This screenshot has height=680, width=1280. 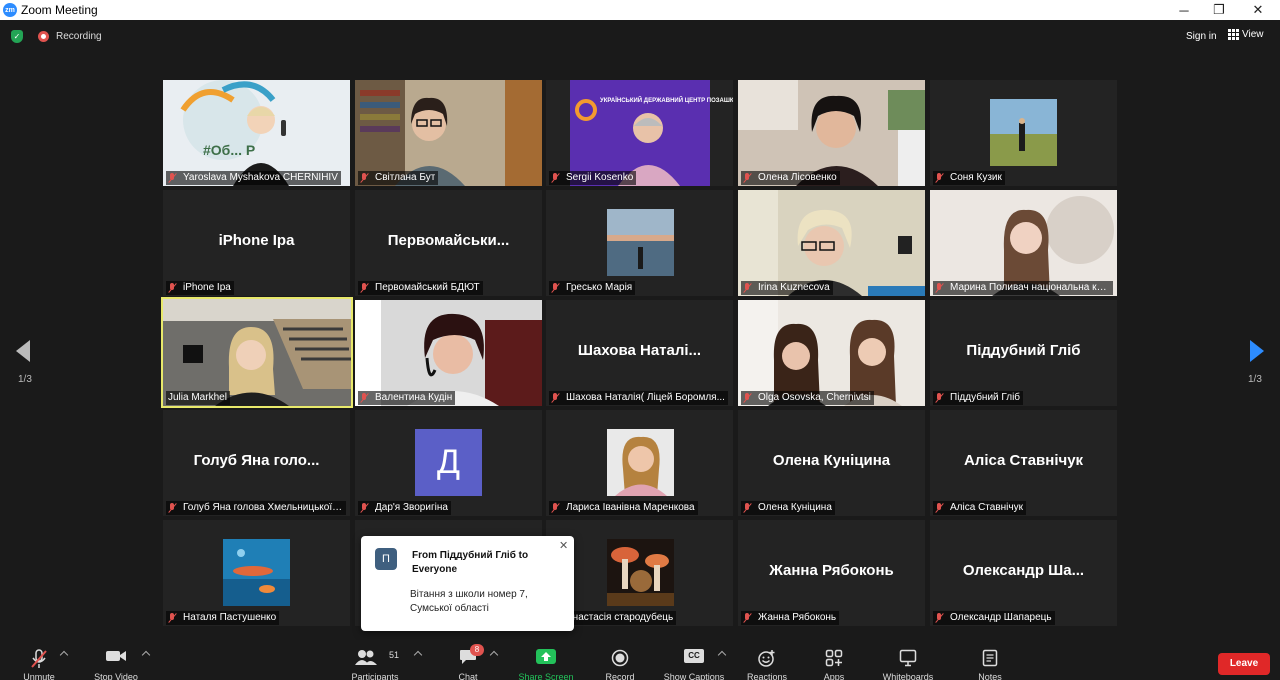 What do you see at coordinates (468, 676) in the screenshot?
I see `chat-label: Chat` at bounding box center [468, 676].